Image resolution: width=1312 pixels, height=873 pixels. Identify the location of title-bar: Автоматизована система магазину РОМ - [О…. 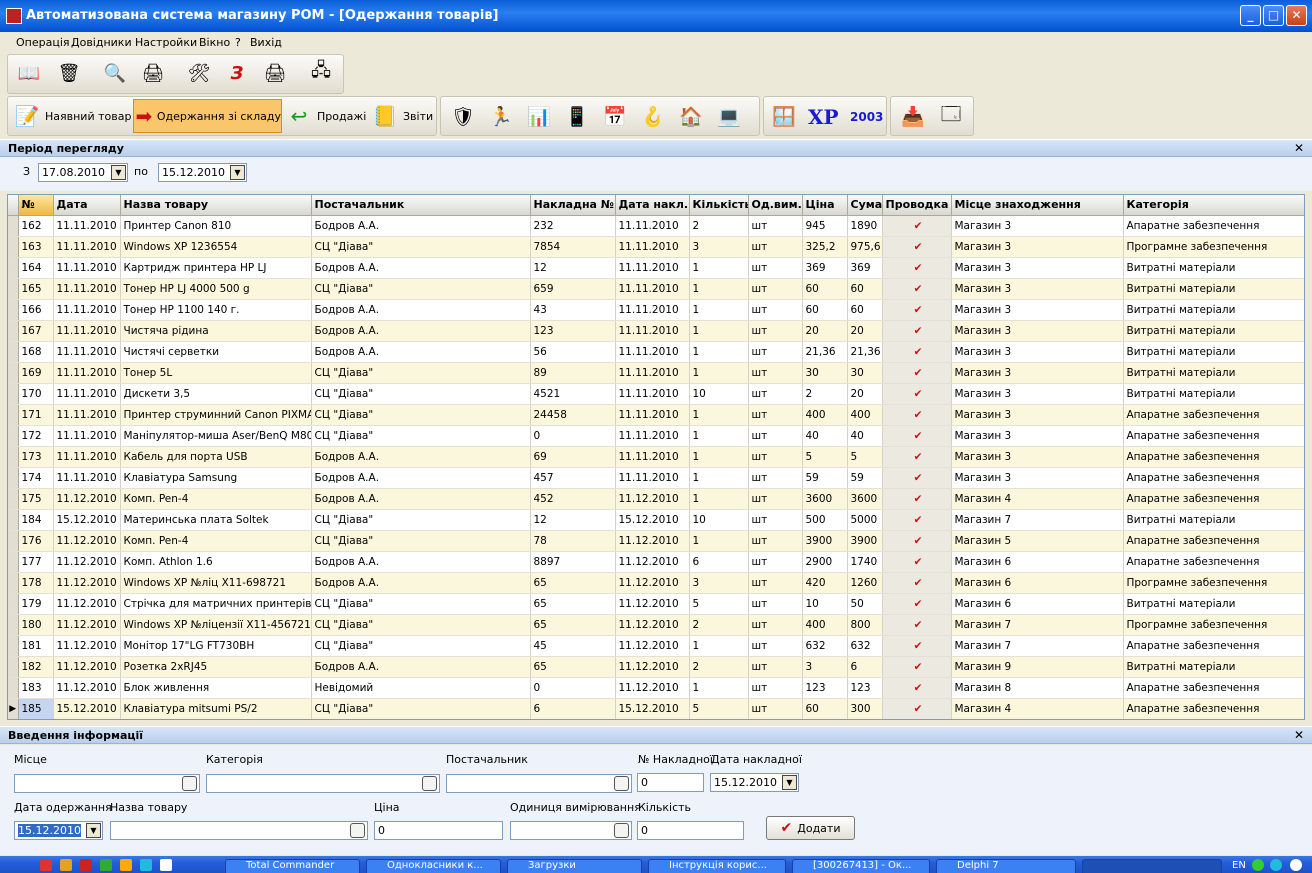
(656, 16).